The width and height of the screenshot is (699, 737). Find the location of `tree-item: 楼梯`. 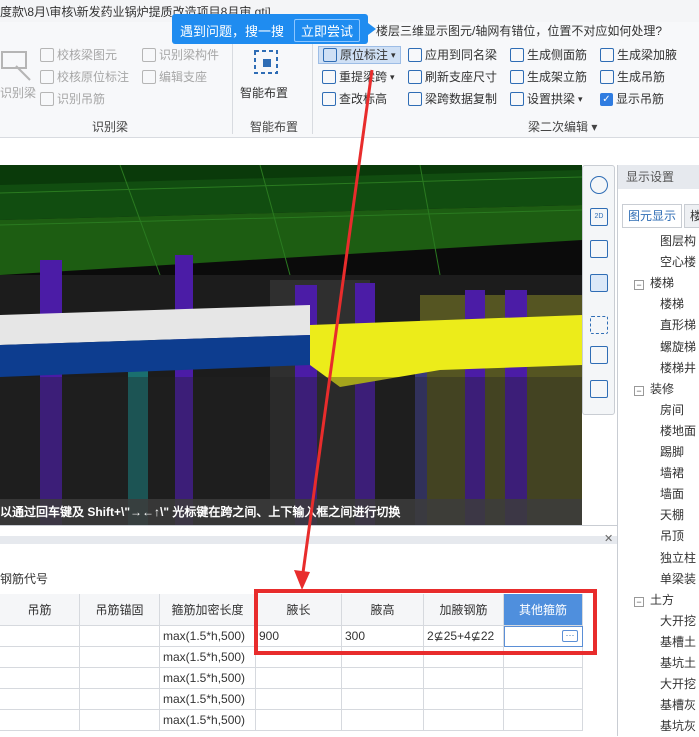

tree-item: 楼梯 is located at coordinates (672, 304).